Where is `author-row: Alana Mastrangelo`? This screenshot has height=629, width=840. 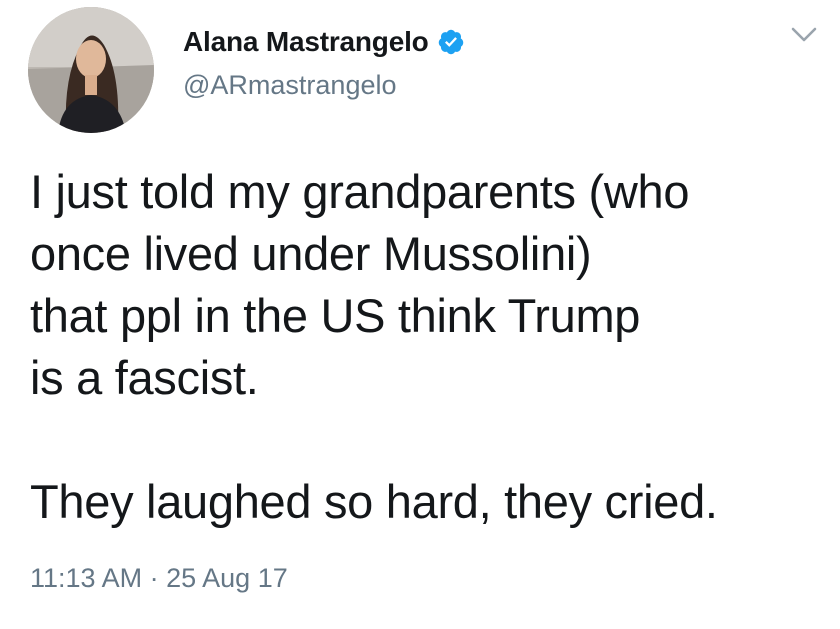
author-row: Alana Mastrangelo is located at coordinates (324, 42).